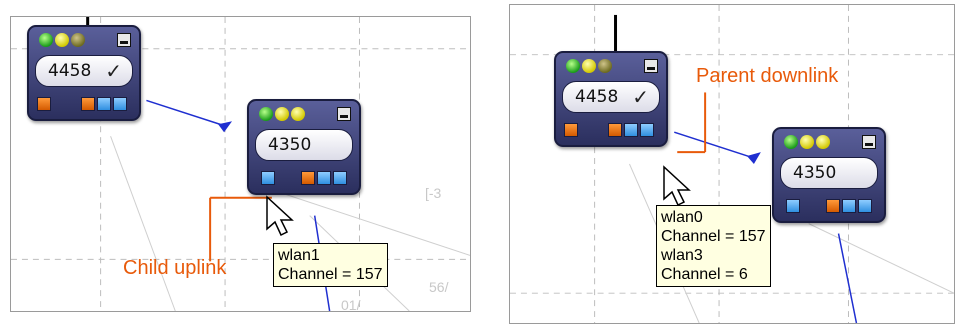  What do you see at coordinates (439, 287) in the screenshot?
I see `faint-label: 56/` at bounding box center [439, 287].